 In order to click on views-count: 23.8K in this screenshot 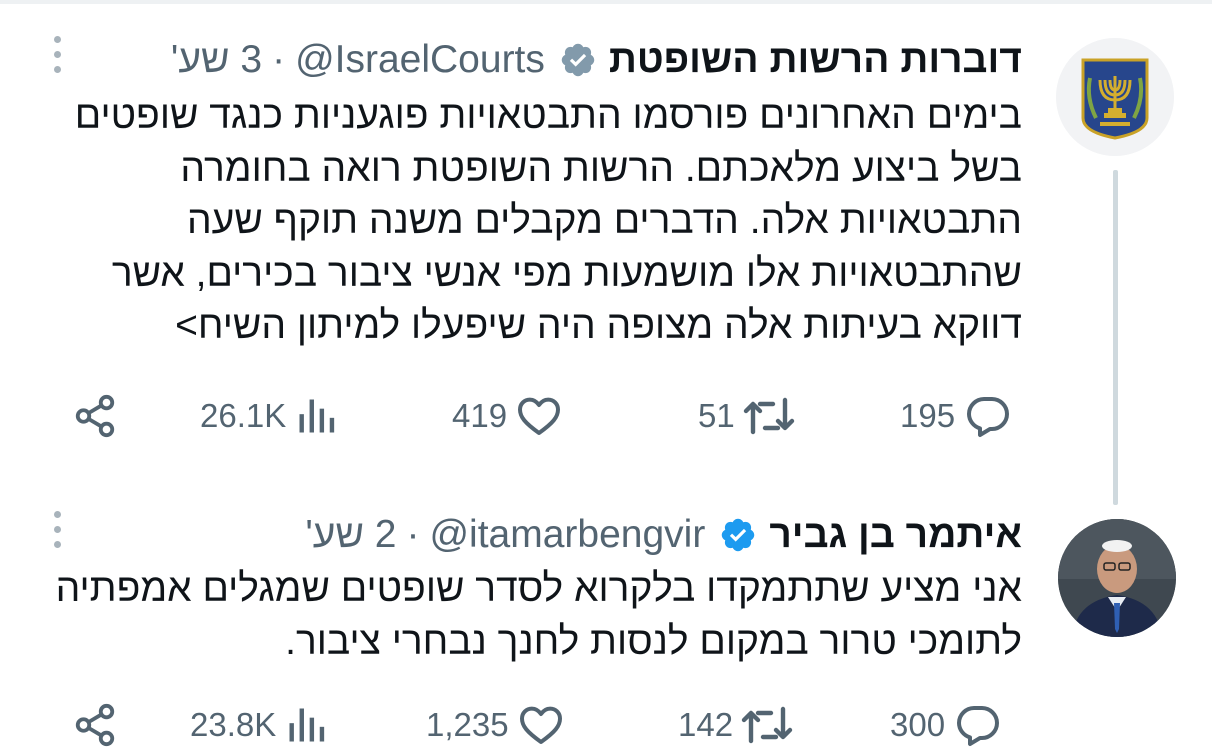, I will do `click(233, 724)`.